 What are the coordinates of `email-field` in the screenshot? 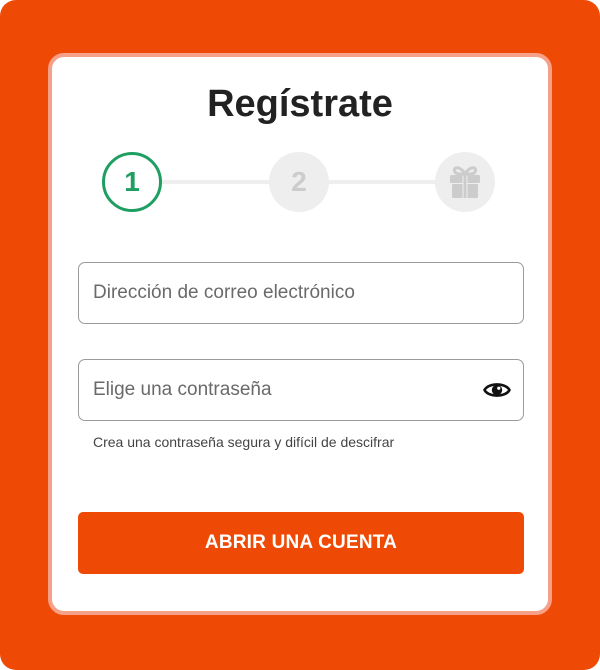 It's located at (301, 293).